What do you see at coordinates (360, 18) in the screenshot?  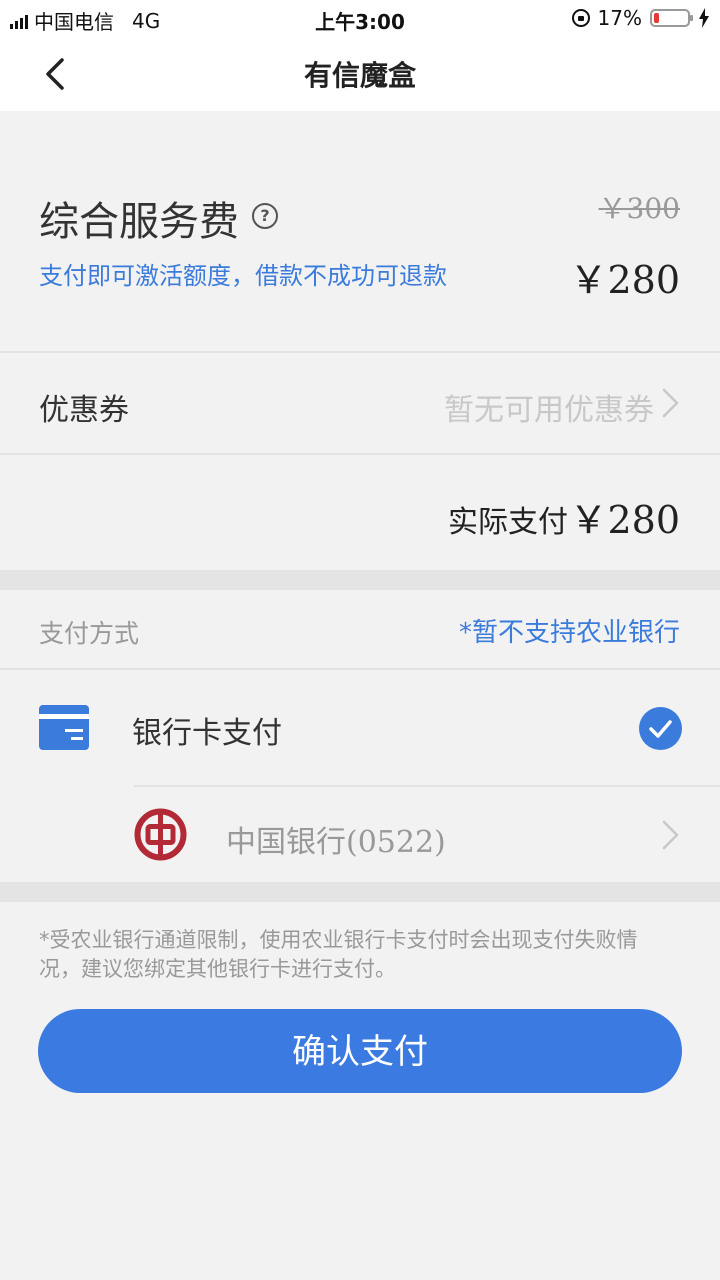 I see `status-bar: 中国电信 4G 上午3:00 17%` at bounding box center [360, 18].